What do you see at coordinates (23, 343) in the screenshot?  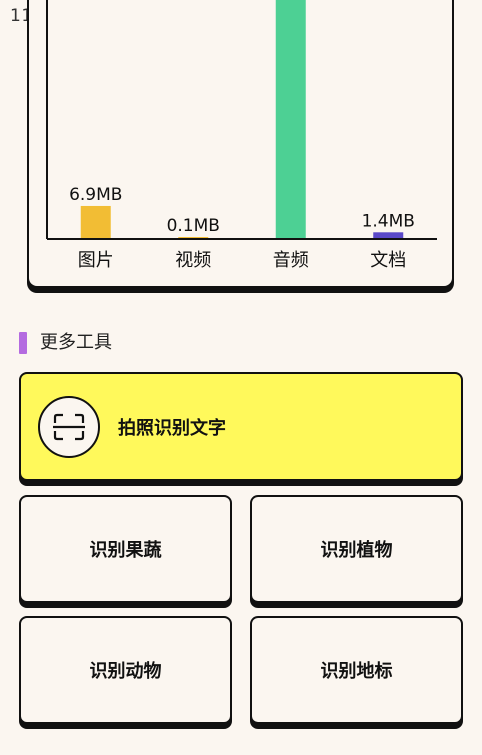 I see `section-accent-bar` at bounding box center [23, 343].